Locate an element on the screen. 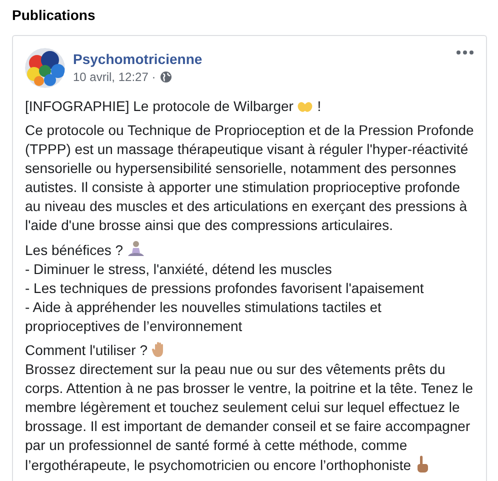 The width and height of the screenshot is (498, 481). benefit-item: - Aide à appréhender les nouvelles stimulations tactiles et proprioceptives de l’environnement is located at coordinates (203, 317).